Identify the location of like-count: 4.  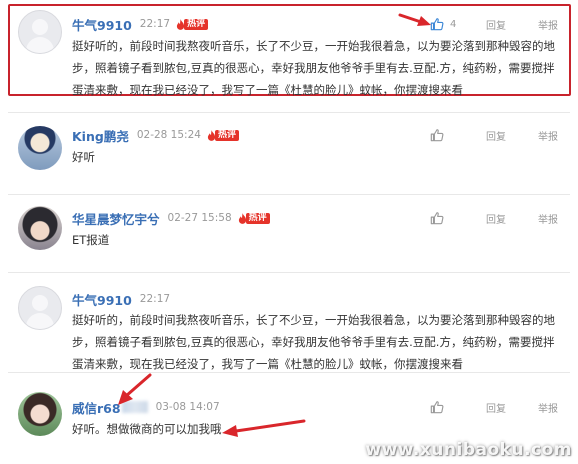
(453, 24).